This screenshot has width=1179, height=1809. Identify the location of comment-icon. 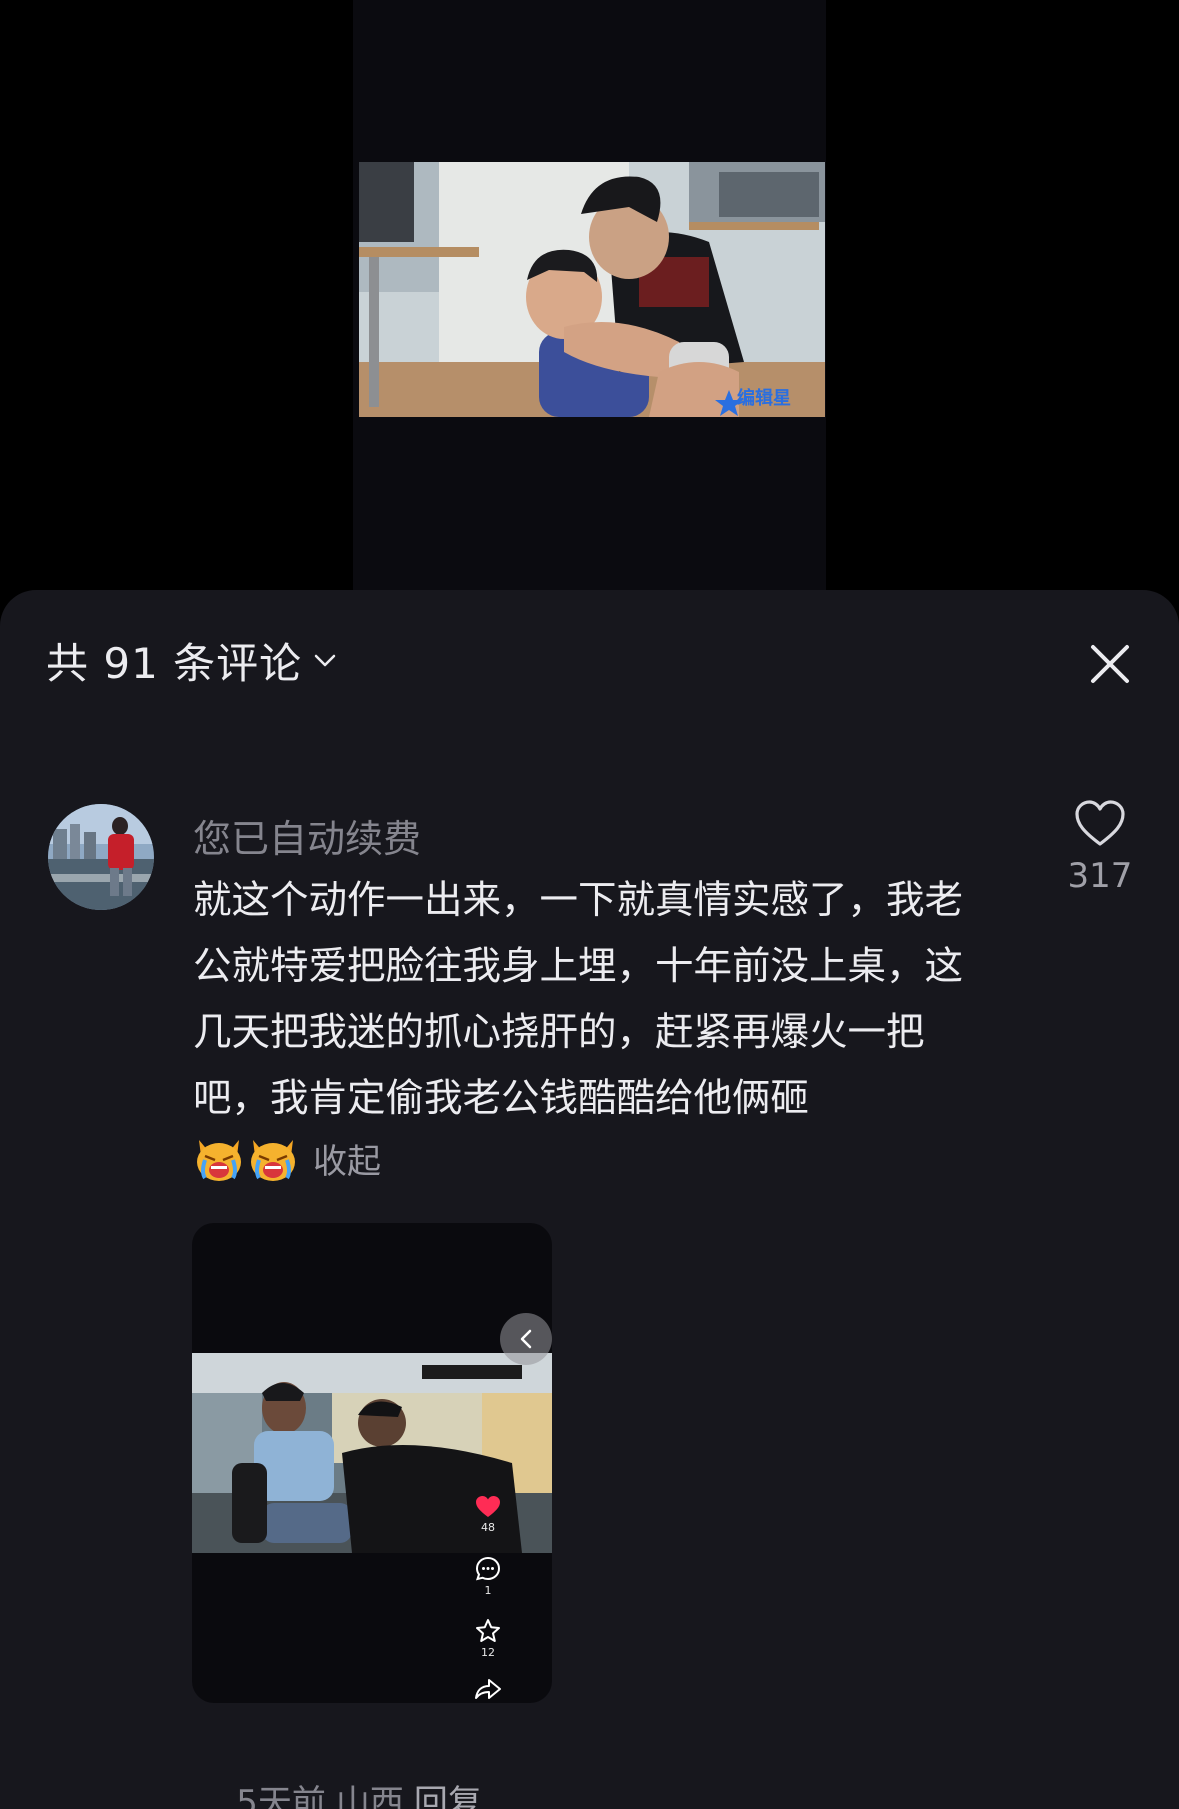
(488, 1568).